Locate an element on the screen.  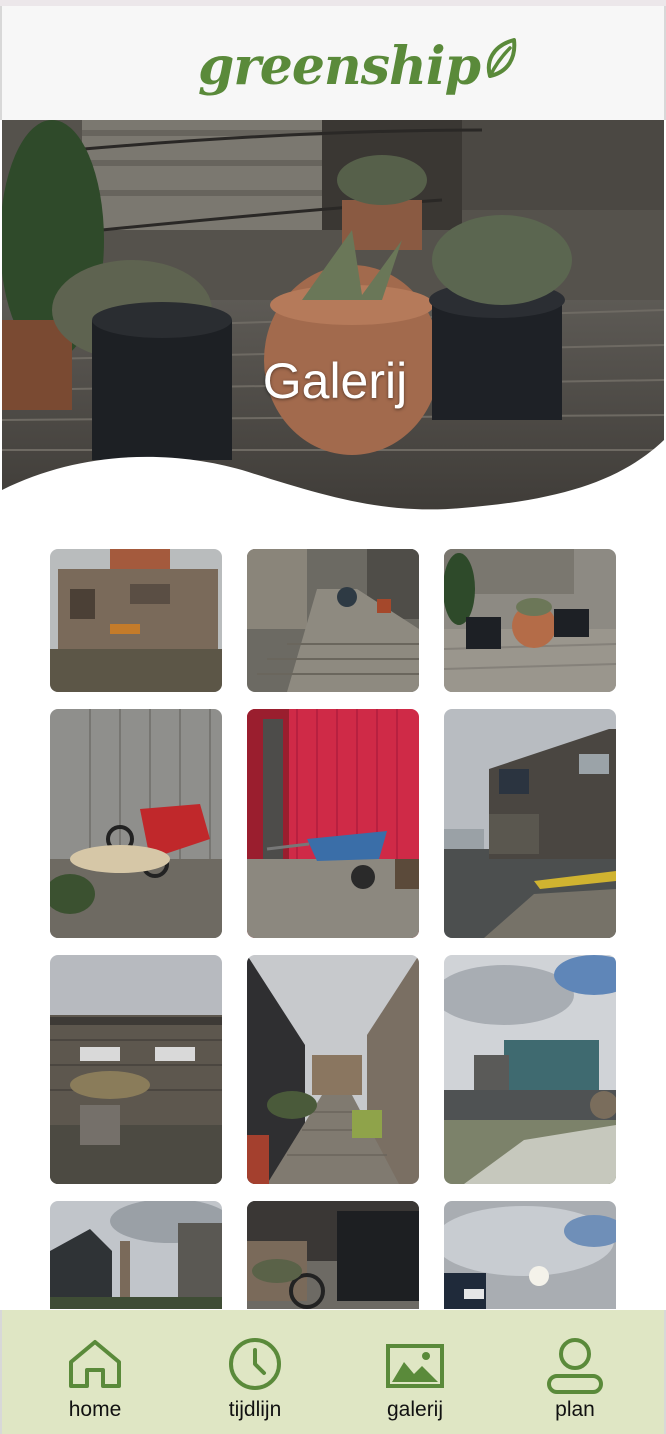
gallery-icon is located at coordinates (415, 1366).